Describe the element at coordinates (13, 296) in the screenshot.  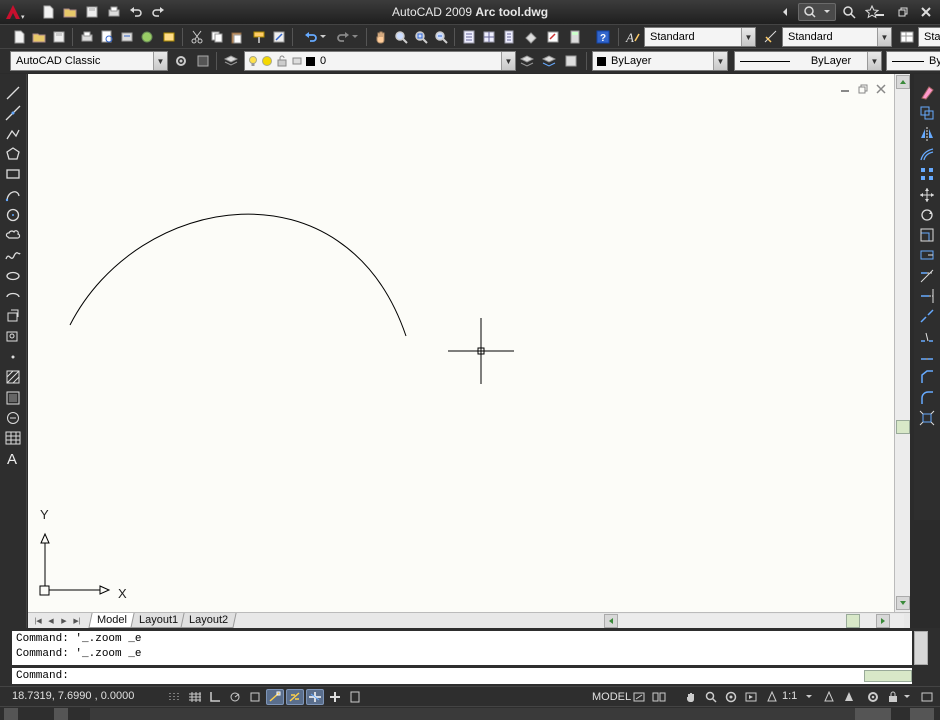
I see `ellipse-arc-button` at that location.